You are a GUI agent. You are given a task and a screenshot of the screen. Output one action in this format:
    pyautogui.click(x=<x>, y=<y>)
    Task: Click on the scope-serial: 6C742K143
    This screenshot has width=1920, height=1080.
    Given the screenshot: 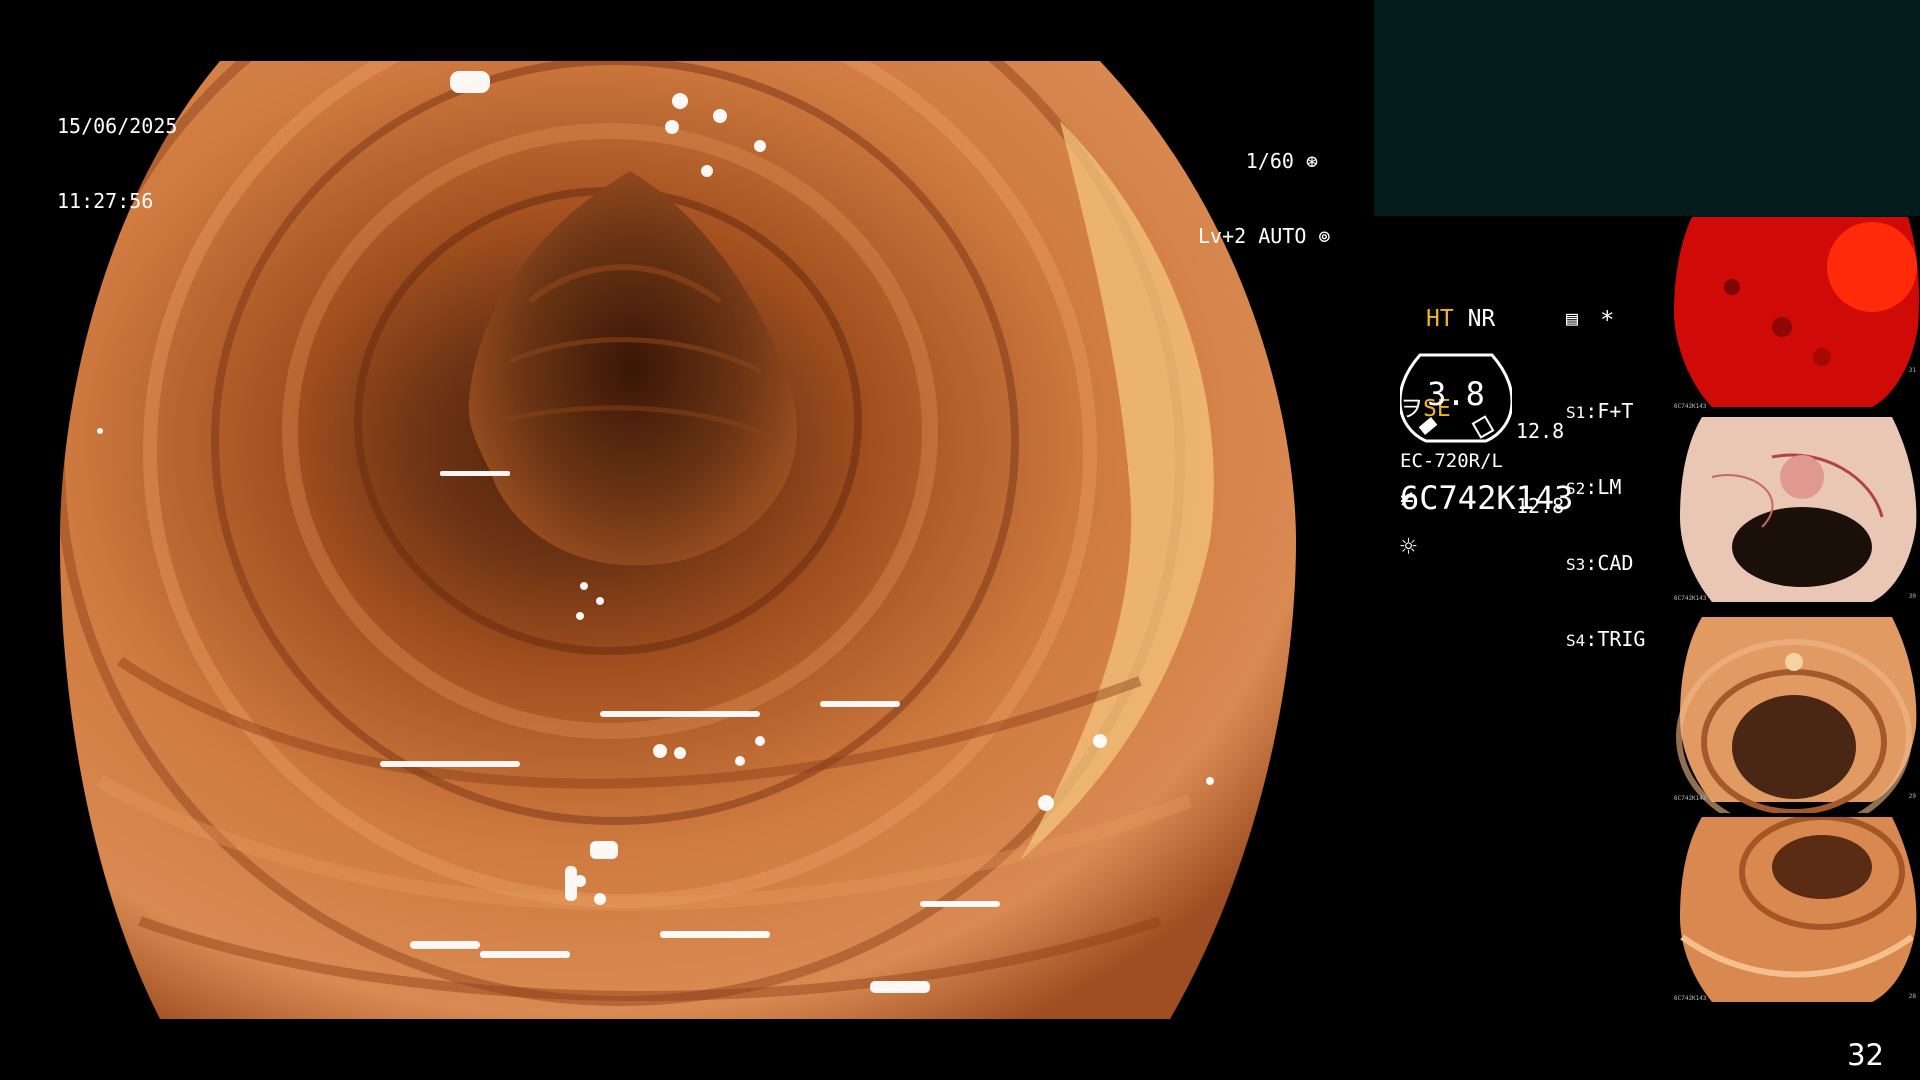 What is the action you would take?
    pyautogui.click(x=1487, y=498)
    